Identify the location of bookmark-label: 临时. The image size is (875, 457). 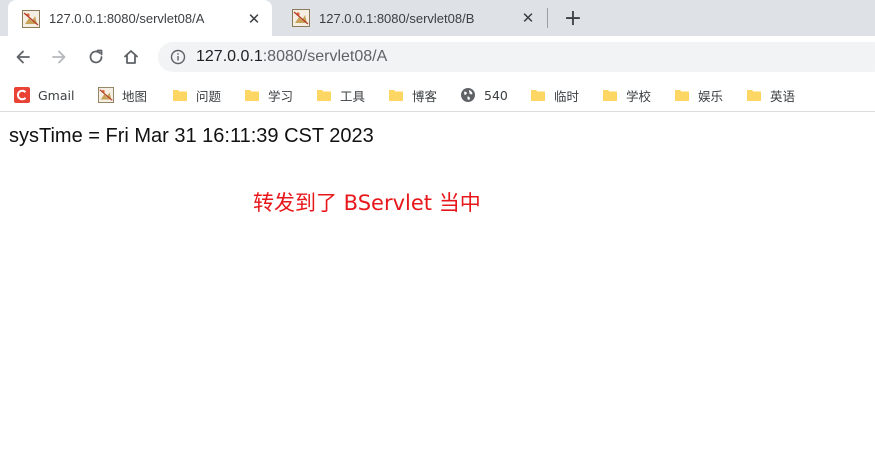
(567, 96).